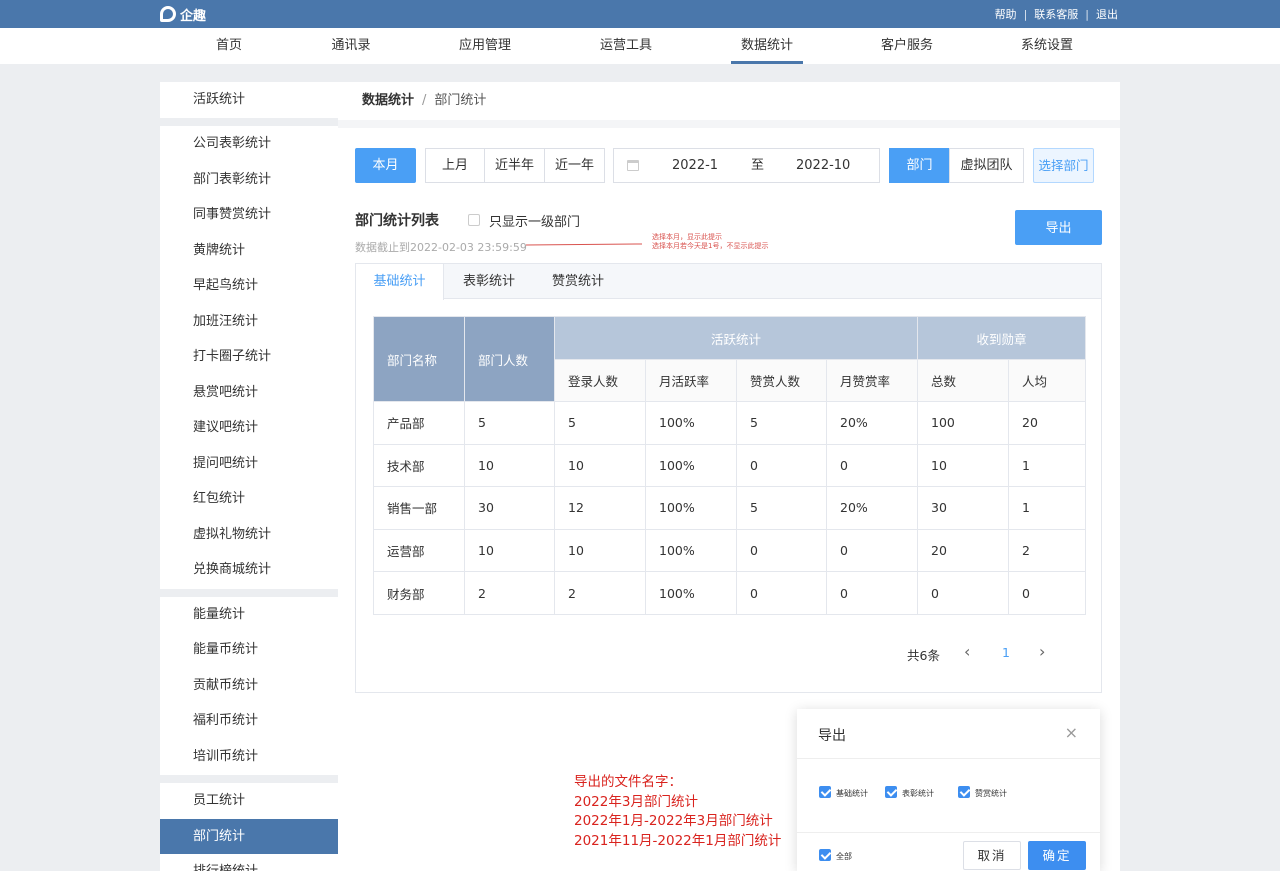 This screenshot has width=1280, height=871. What do you see at coordinates (992, 855) in the screenshot?
I see `cancel-button: 取消` at bounding box center [992, 855].